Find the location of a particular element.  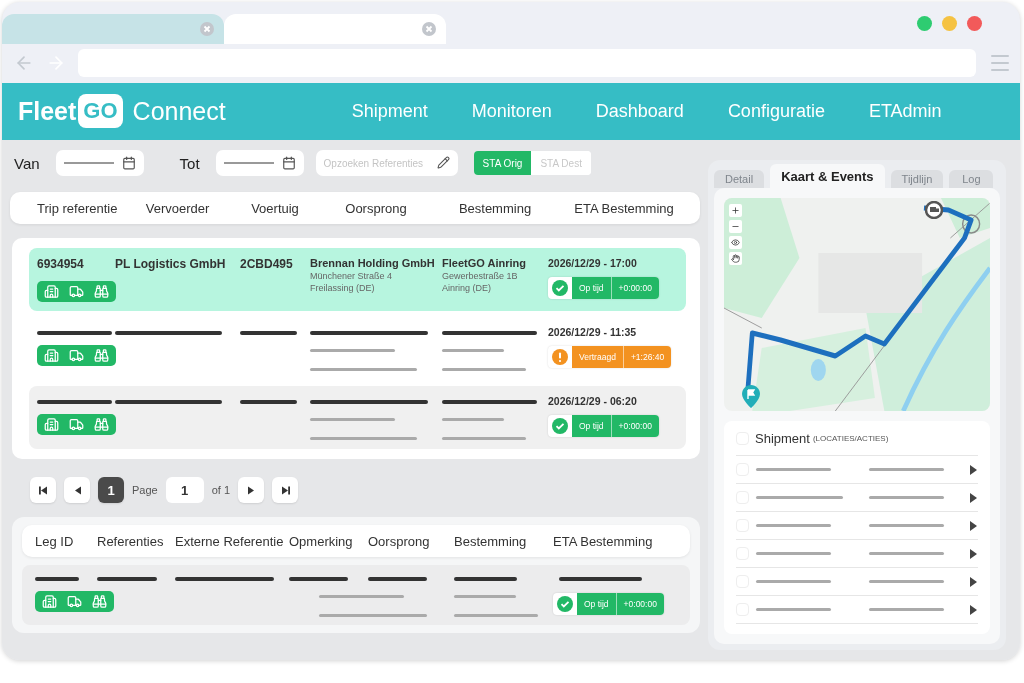

eta-time: 2026/12/29 - 06:20 is located at coordinates (592, 401).